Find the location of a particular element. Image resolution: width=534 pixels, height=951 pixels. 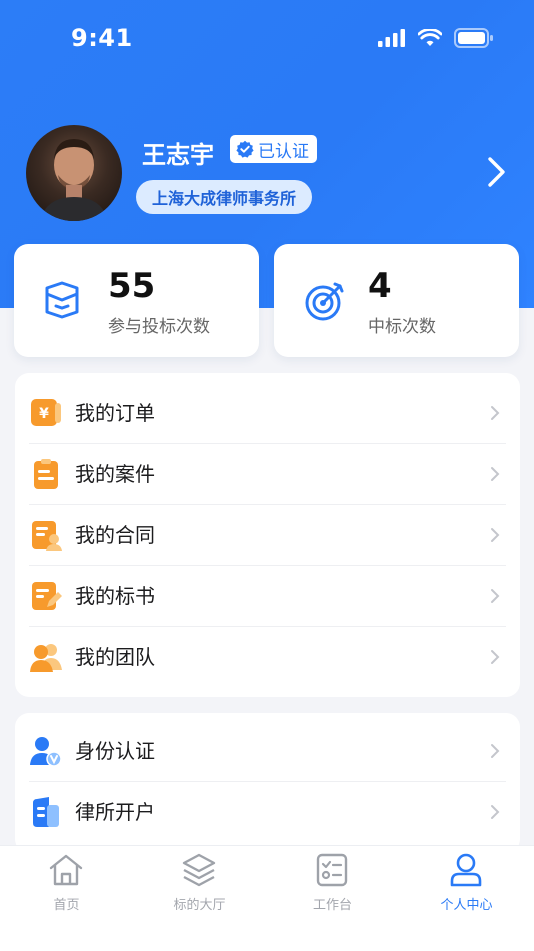

menu-group-account: 身份认证 律所开户 is located at coordinates (267, 783).